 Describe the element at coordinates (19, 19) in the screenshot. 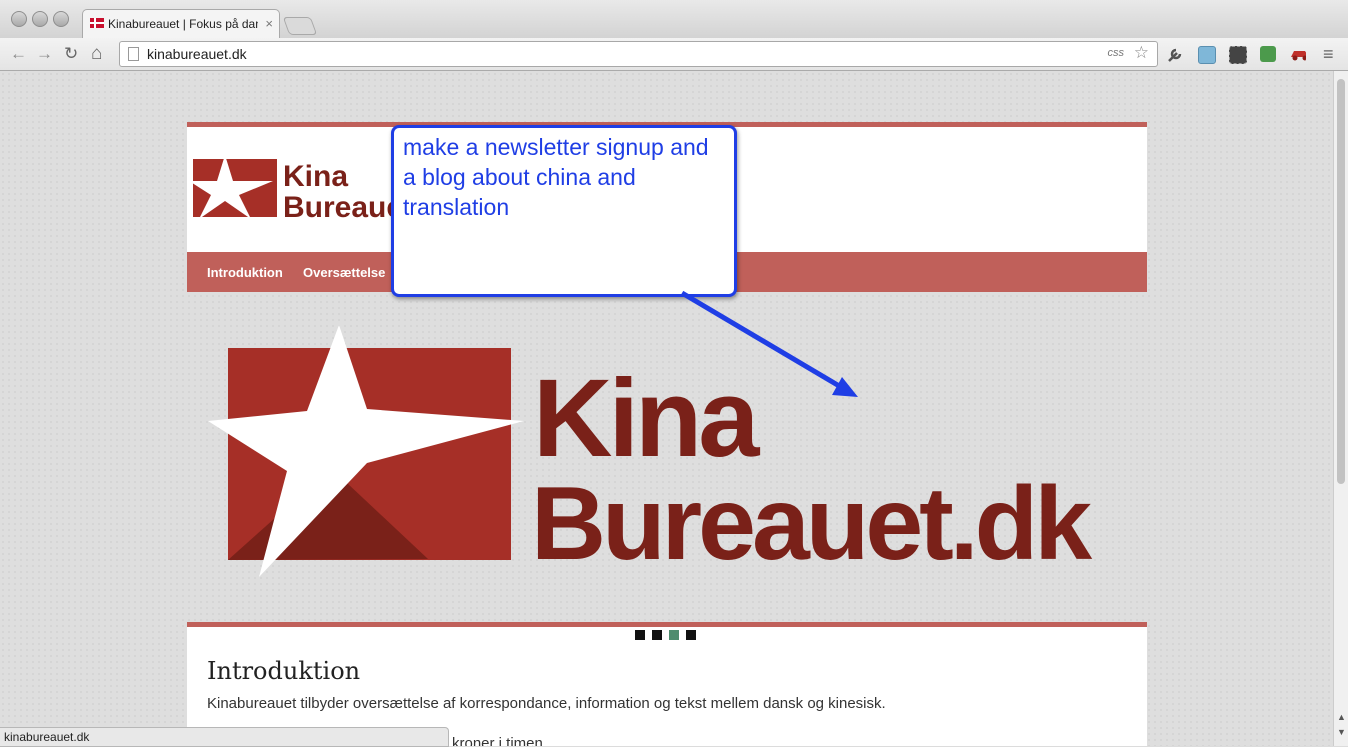

I see `close-window-button` at that location.